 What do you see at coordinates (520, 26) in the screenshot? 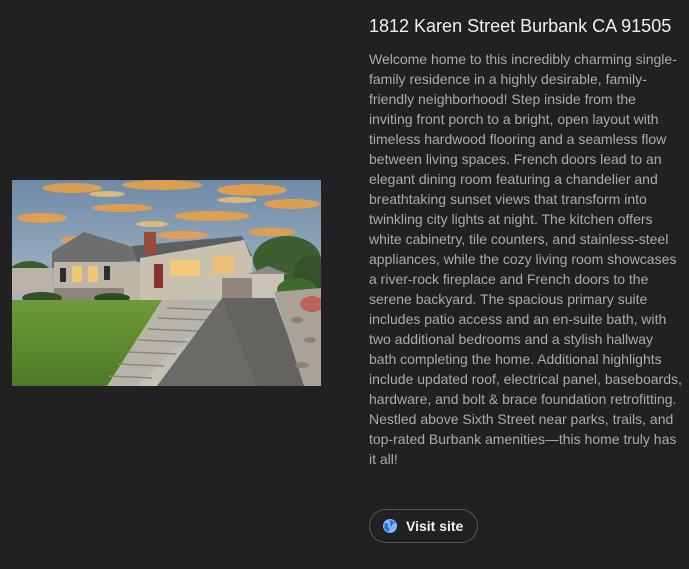
I see `listing-title: 1812 Karen Street Burbank CA 91505` at bounding box center [520, 26].